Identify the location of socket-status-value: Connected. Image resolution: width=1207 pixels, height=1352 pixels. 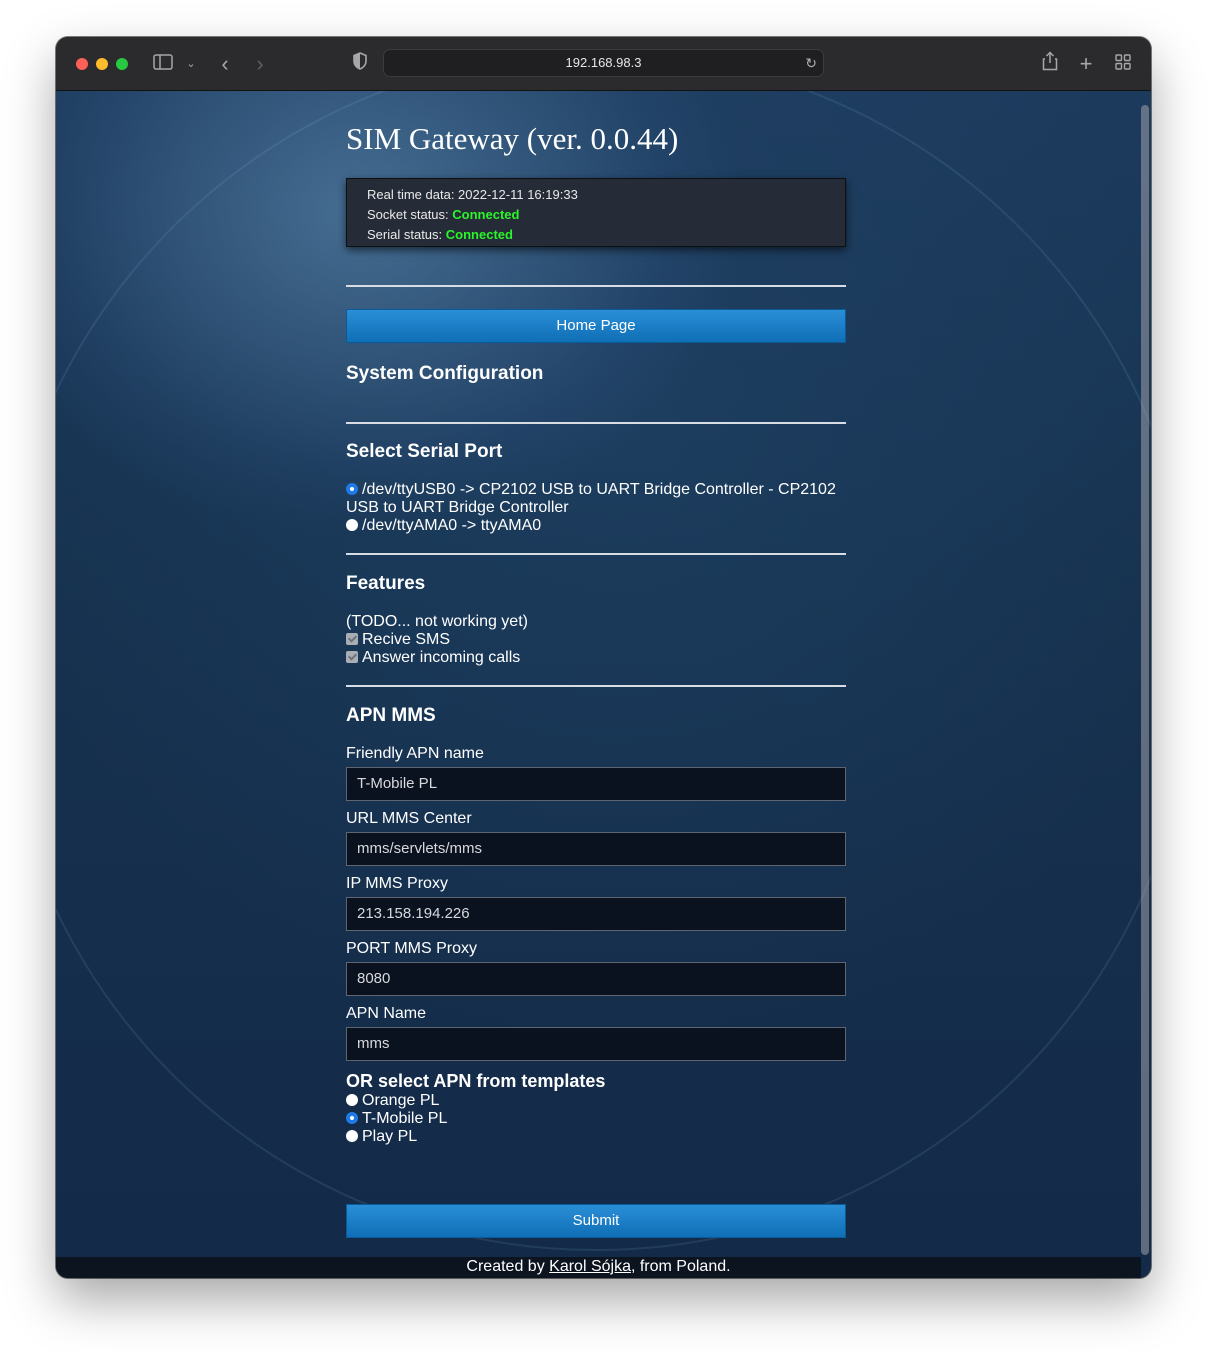
(486, 214).